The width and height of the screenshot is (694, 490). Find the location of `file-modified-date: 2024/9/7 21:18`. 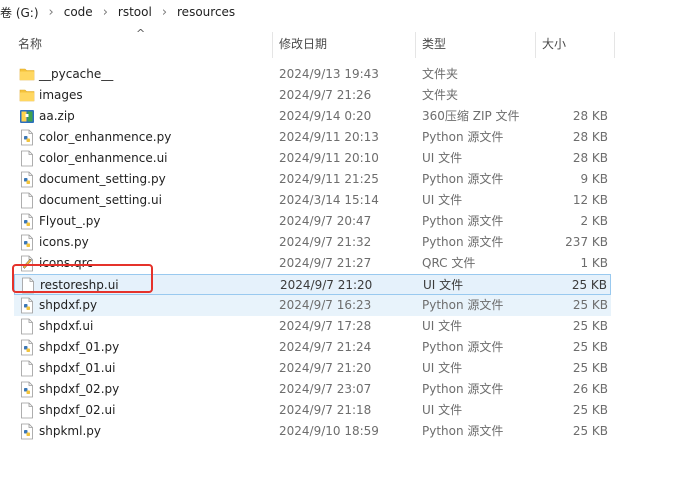

file-modified-date: 2024/9/7 21:18 is located at coordinates (325, 410).